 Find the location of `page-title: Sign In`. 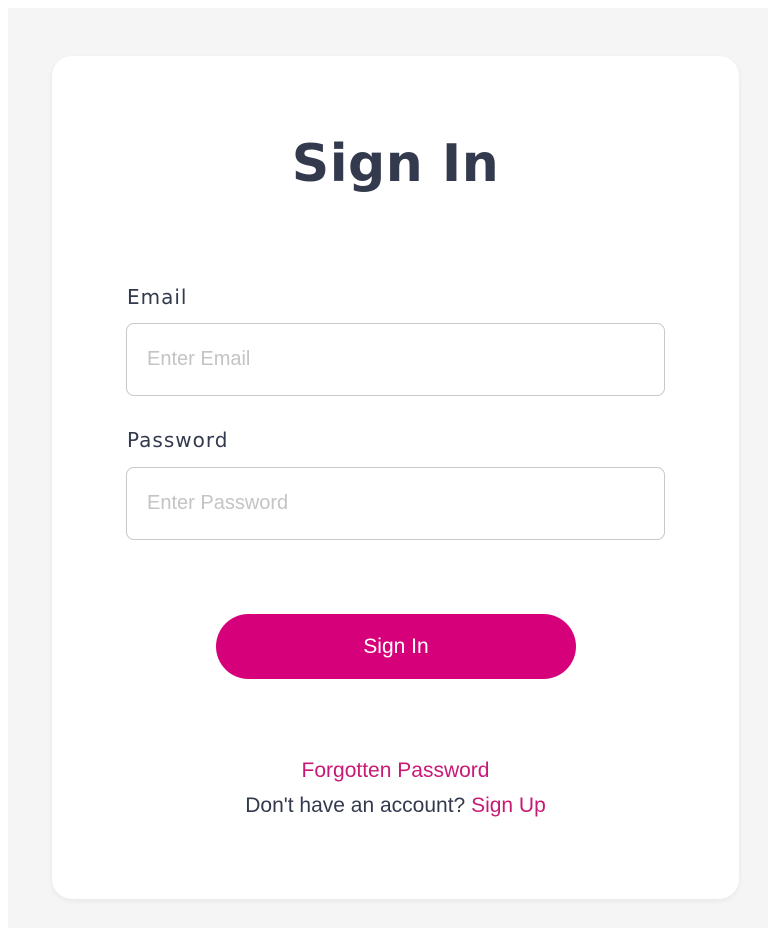

page-title: Sign In is located at coordinates (395, 164).